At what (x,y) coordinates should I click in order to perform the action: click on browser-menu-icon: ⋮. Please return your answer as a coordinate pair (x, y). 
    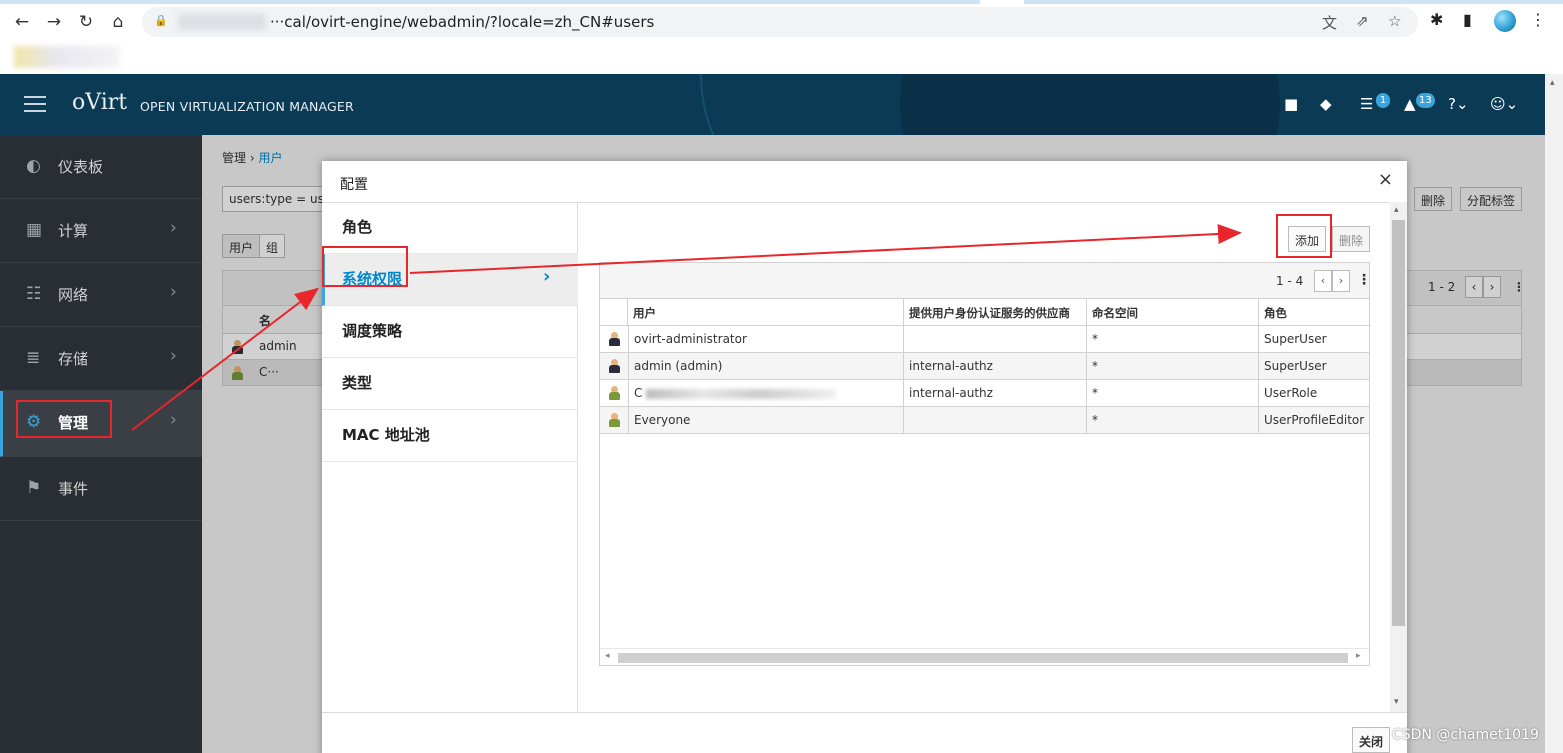
    Looking at the image, I should click on (1538, 19).